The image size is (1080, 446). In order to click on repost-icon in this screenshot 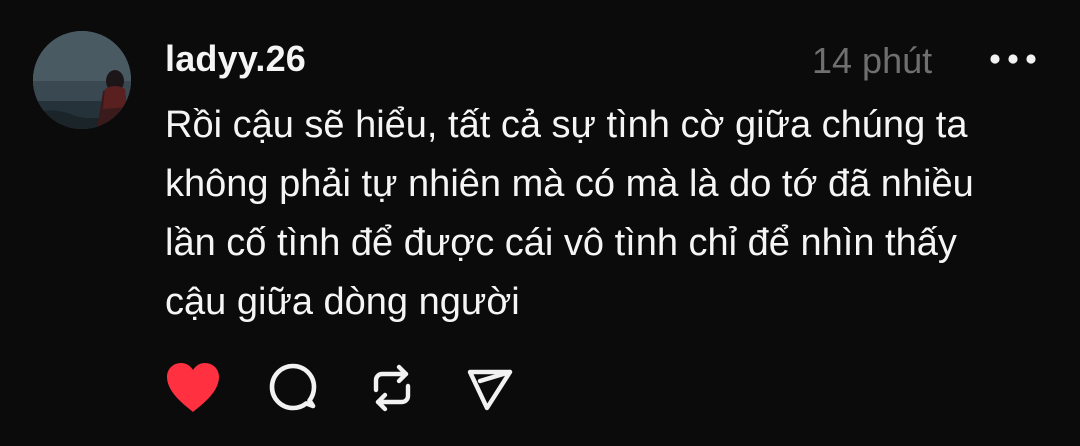, I will do `click(392, 388)`.